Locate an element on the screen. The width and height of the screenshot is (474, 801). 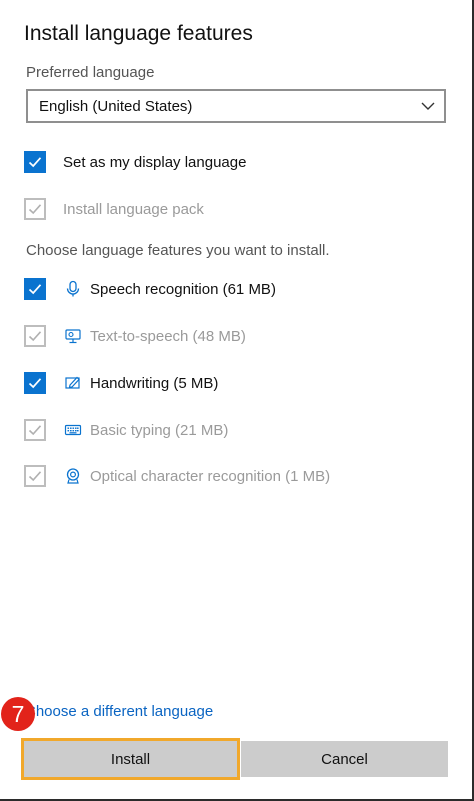
preferred-language-label: Preferred language is located at coordinates (90, 72).